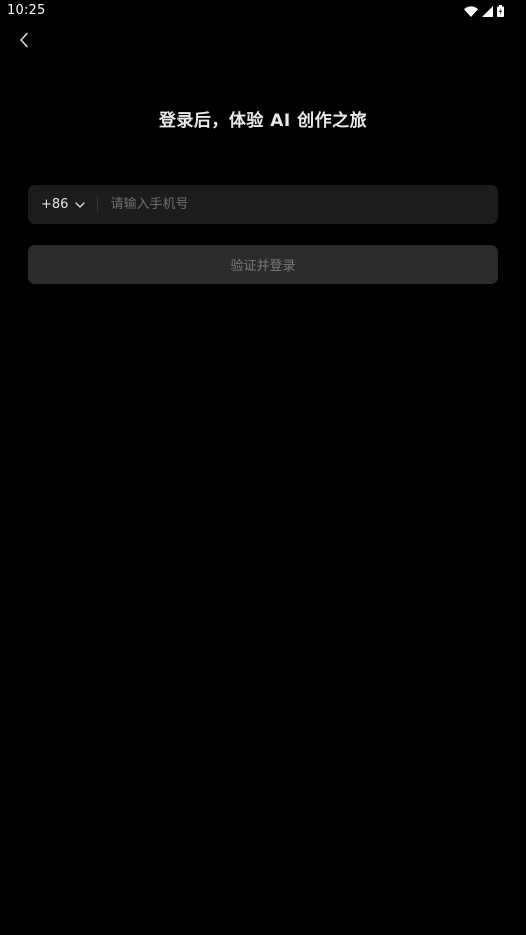 The height and width of the screenshot is (935, 526). Describe the element at coordinates (263, 264) in the screenshot. I see `verify-login-button: 验证并登录` at that location.